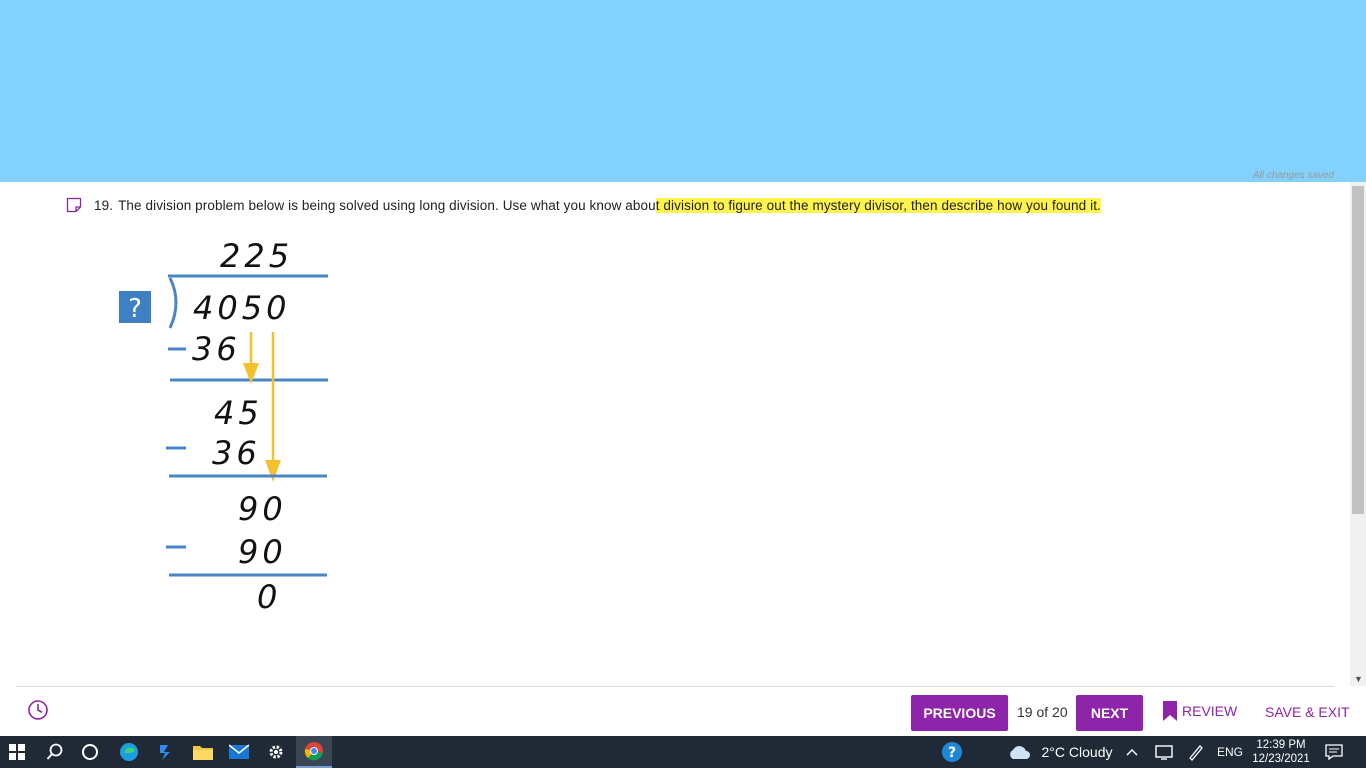  I want to click on next-button: NEXT, so click(1109, 713).